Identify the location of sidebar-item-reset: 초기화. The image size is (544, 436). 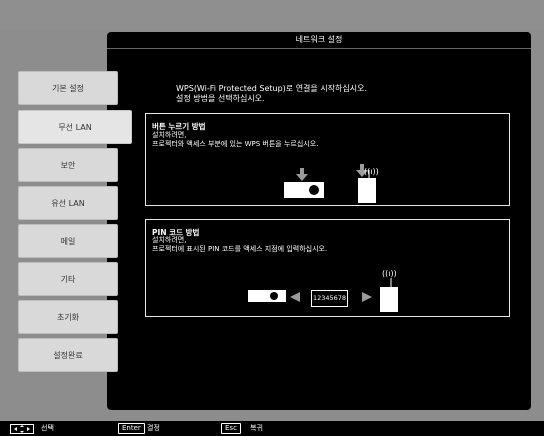
(68, 317).